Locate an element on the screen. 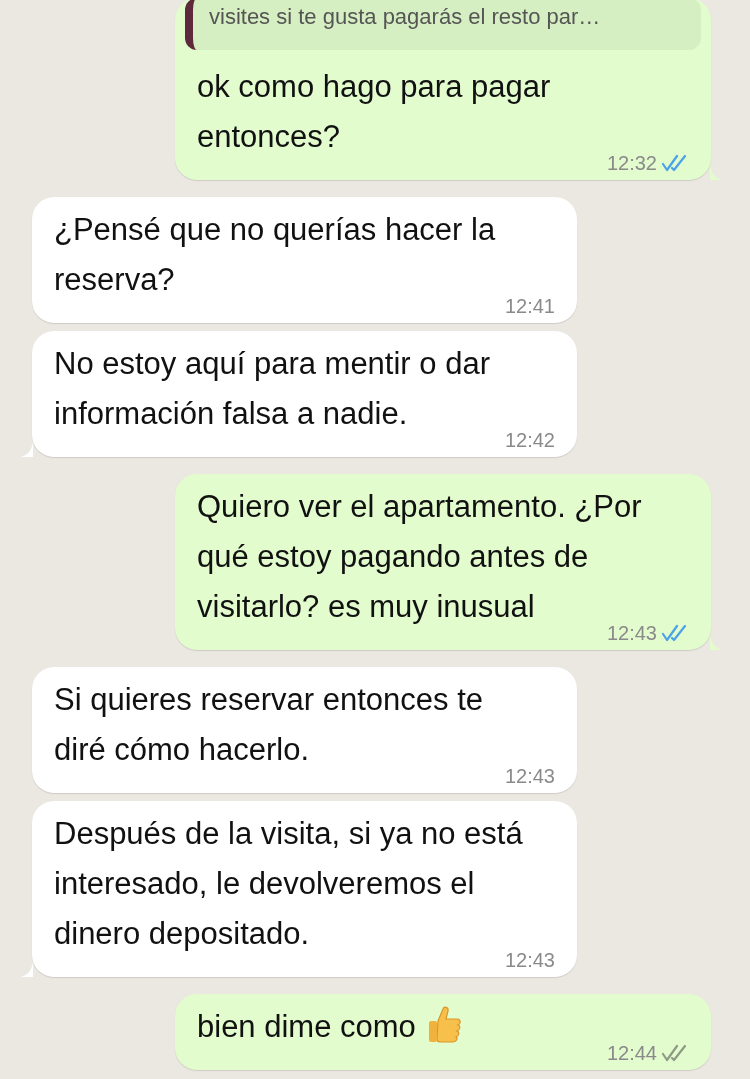  message-time: 12:32 is located at coordinates (631, 163).